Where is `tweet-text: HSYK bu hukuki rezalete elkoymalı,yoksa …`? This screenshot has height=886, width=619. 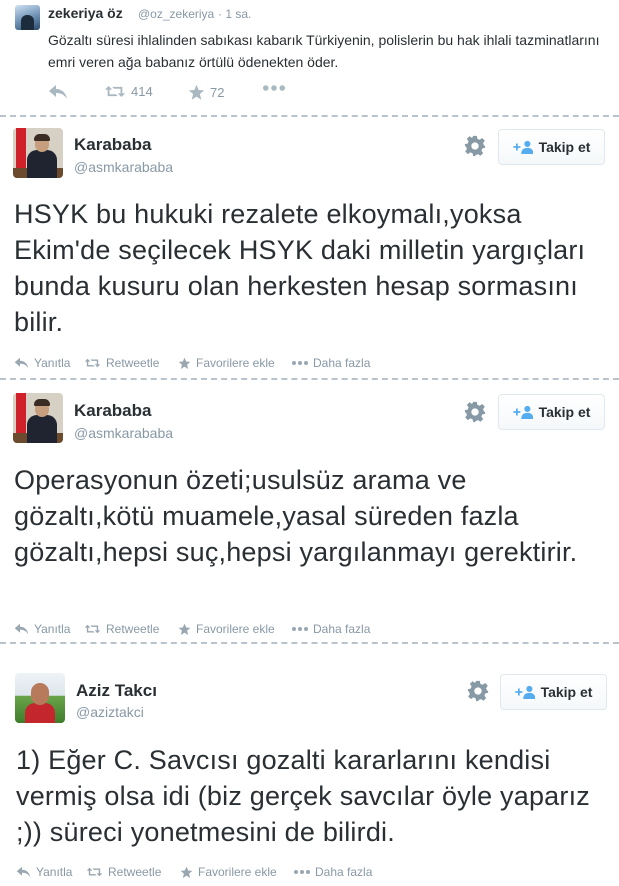
tweet-text: HSYK bu hukuki rezalete elkoymalı,yoksa … is located at coordinates (300, 268).